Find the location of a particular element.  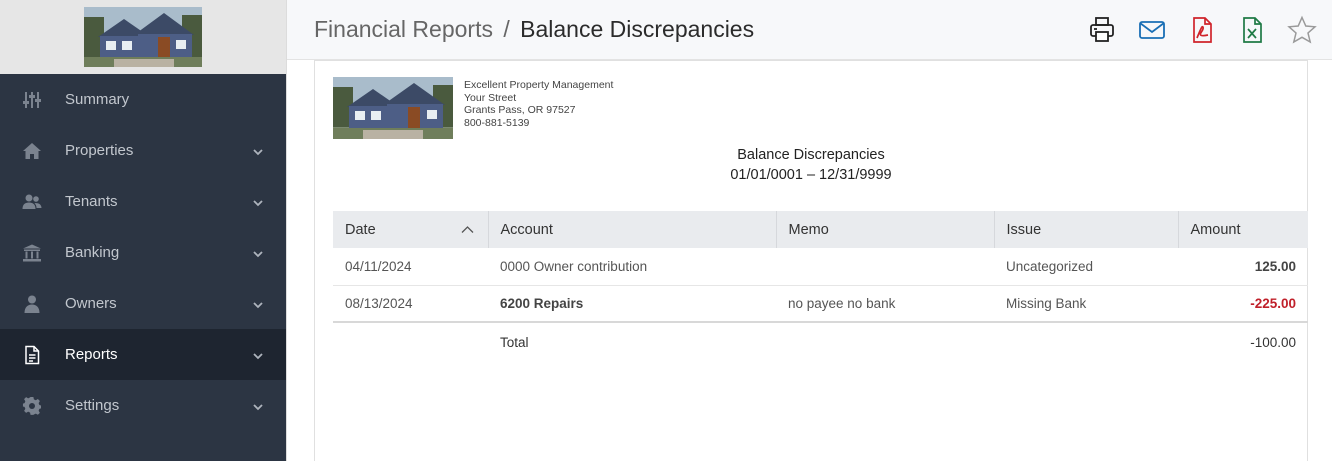

cell-memo: no payee no bank is located at coordinates (885, 304).